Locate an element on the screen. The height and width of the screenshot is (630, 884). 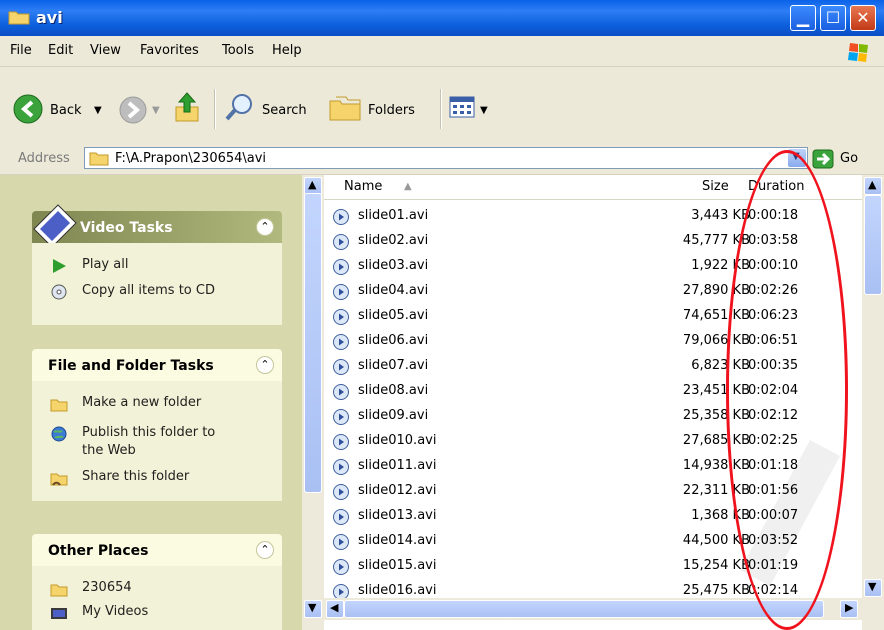
folders-button: Folders is located at coordinates (391, 110).